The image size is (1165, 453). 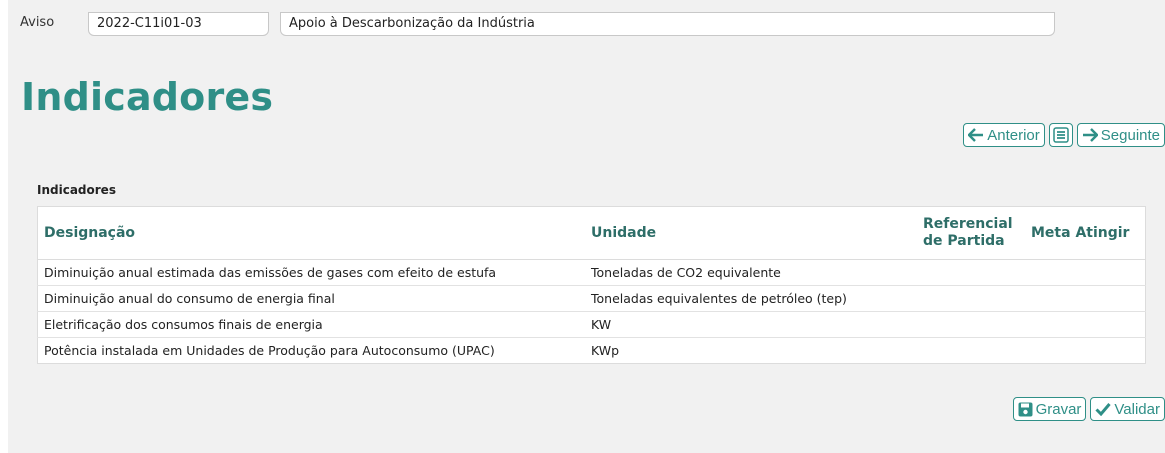 What do you see at coordinates (971, 233) in the screenshot?
I see `column-header-referencial: Referencial de Partida` at bounding box center [971, 233].